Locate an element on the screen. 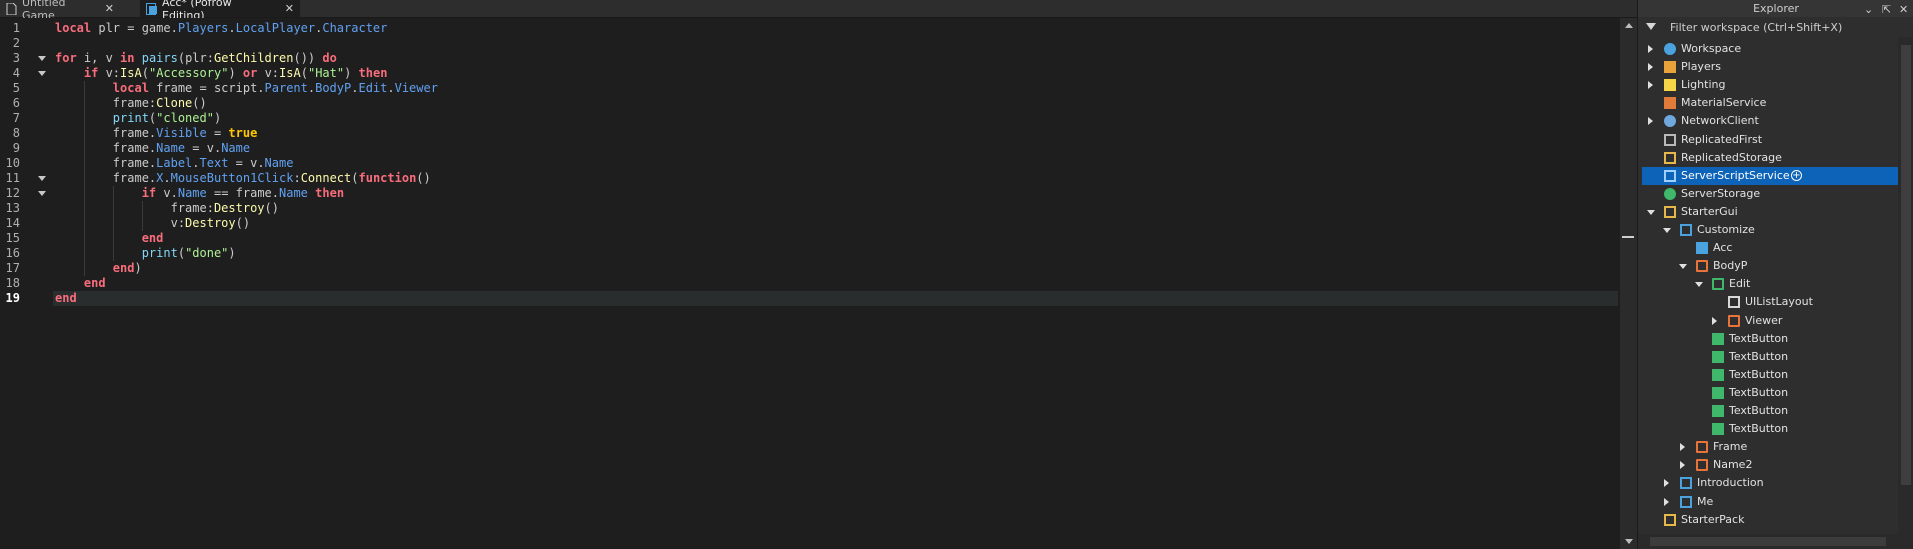 The image size is (1913, 549). explorer-filter: Filter workspace (Ctrl+Shift+X) is located at coordinates (1775, 28).